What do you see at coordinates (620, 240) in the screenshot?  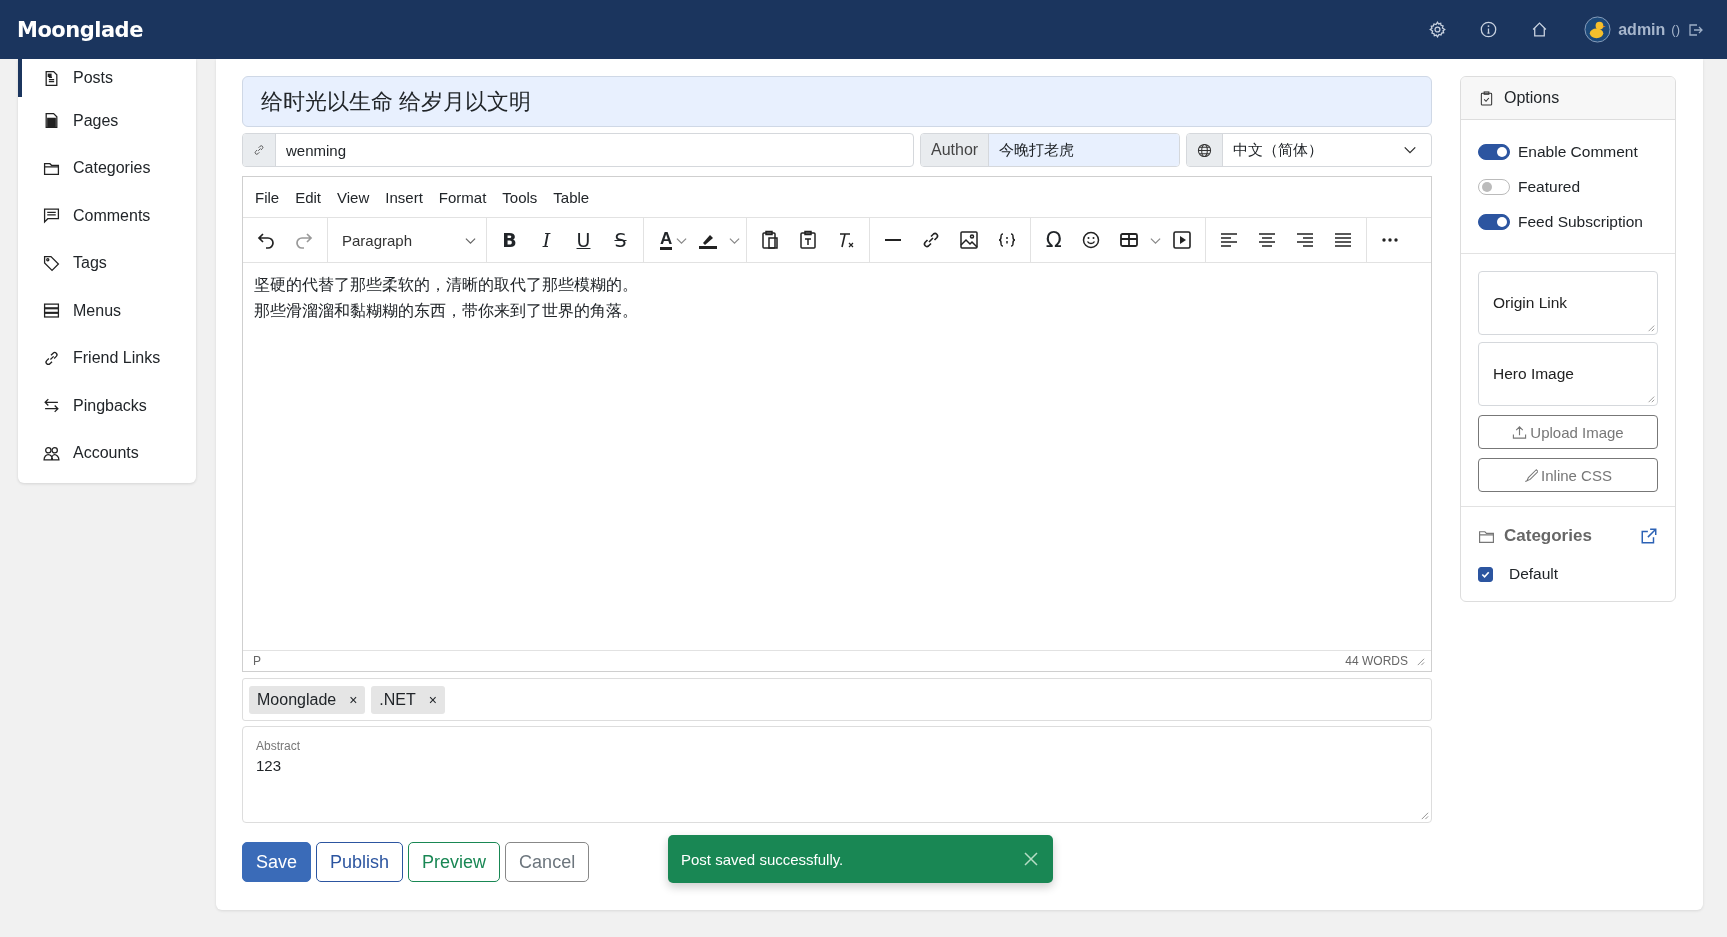 I see `format-button: S` at bounding box center [620, 240].